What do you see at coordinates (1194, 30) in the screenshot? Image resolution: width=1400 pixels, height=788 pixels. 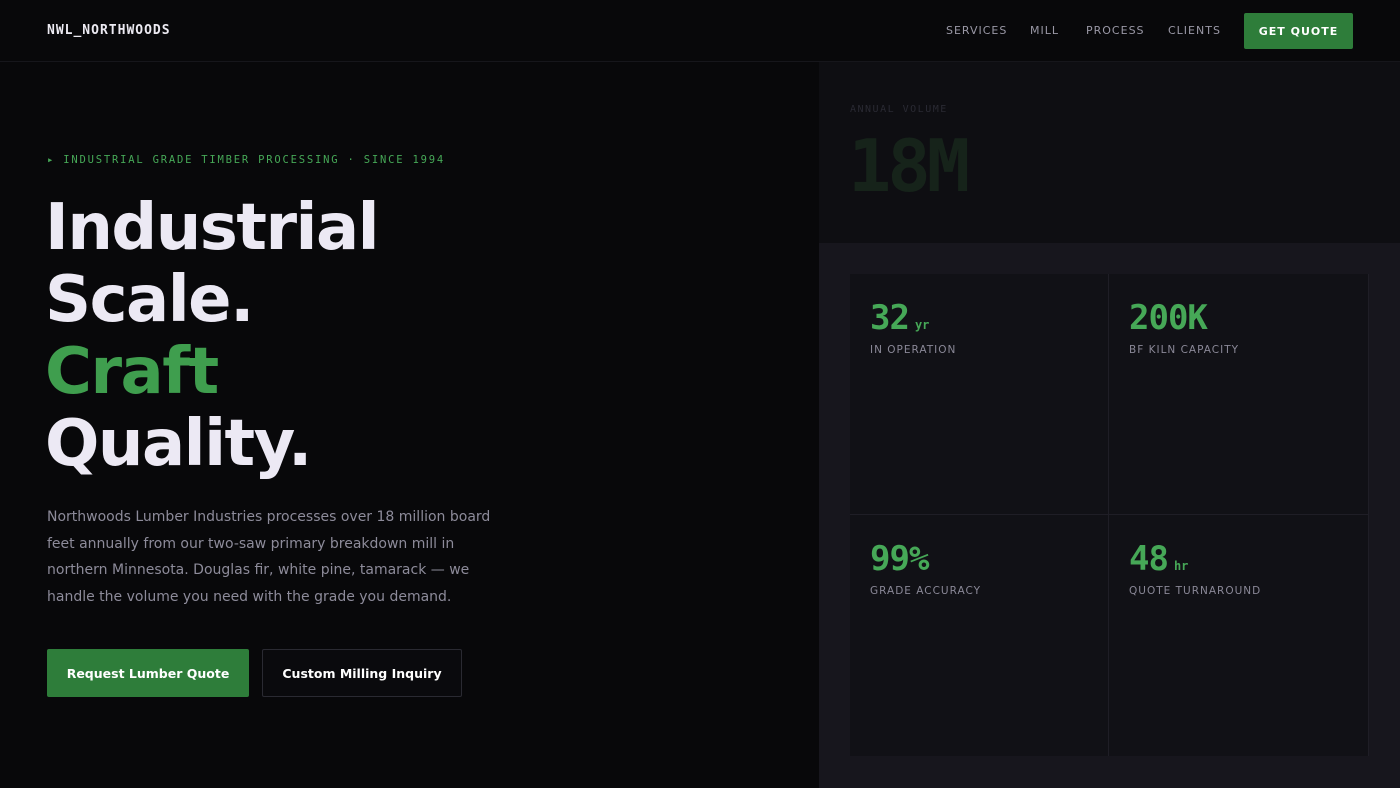 I see `nav-link-clients: CLIENTS` at bounding box center [1194, 30].